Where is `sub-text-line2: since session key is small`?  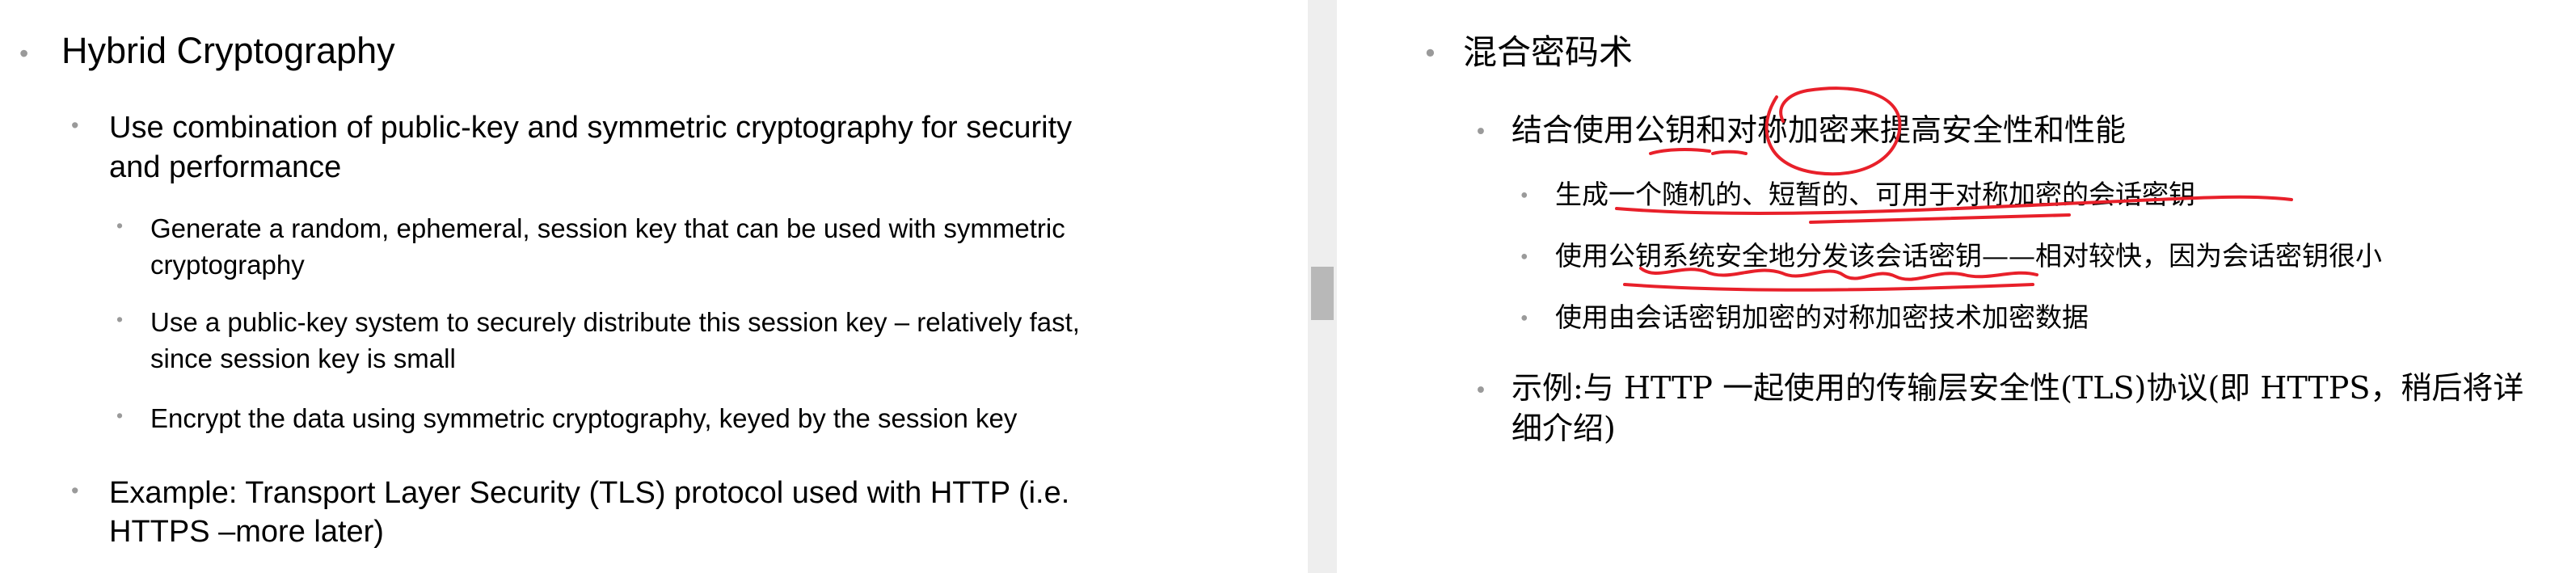
sub-text-line2: since session key is small is located at coordinates (303, 358).